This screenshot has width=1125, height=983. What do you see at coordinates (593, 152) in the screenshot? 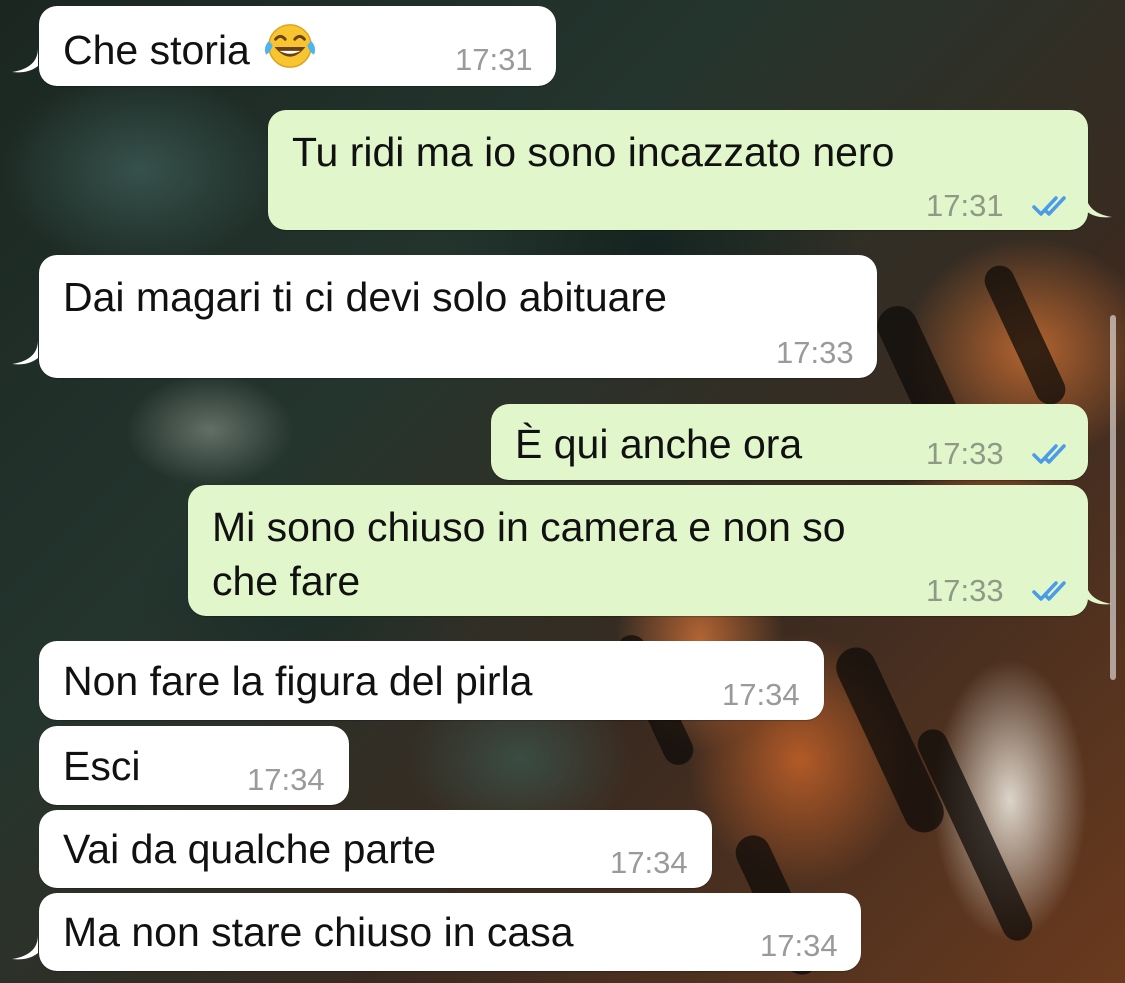
I see `message-text: Tu ridi ma io sono incazzato nero` at bounding box center [593, 152].